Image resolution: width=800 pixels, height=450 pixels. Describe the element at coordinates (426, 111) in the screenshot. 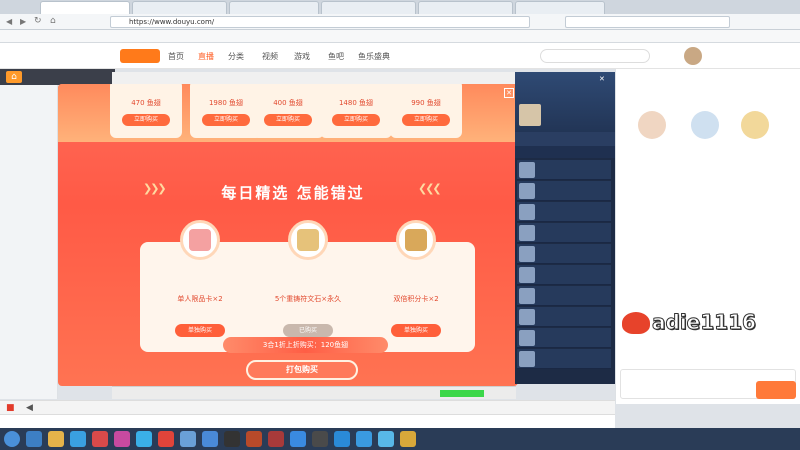

I see `top-offer-card: 990 鱼翅 立即购买` at that location.